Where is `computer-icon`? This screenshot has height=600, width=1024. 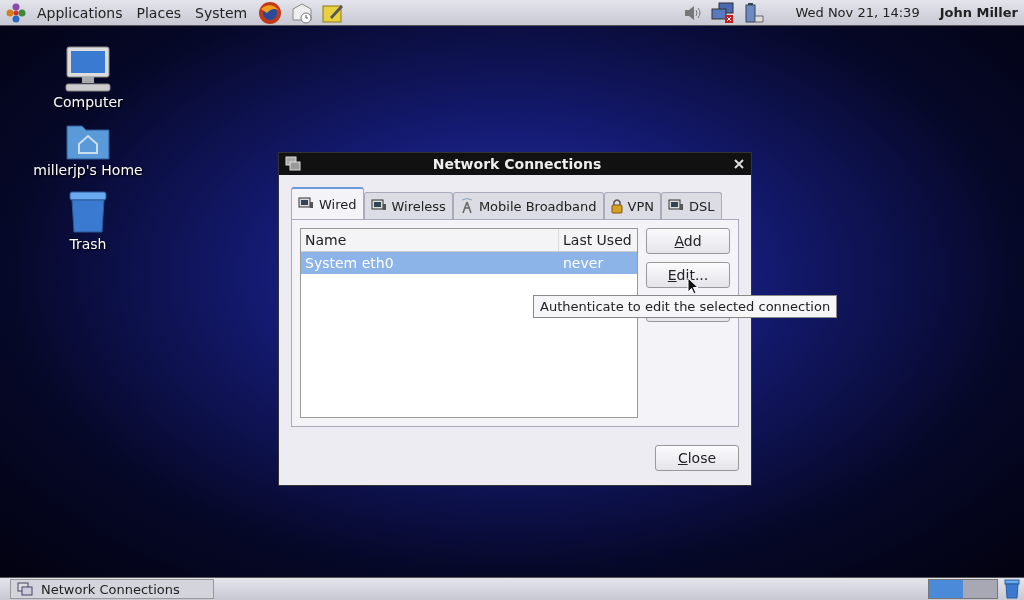 computer-icon is located at coordinates (88, 69).